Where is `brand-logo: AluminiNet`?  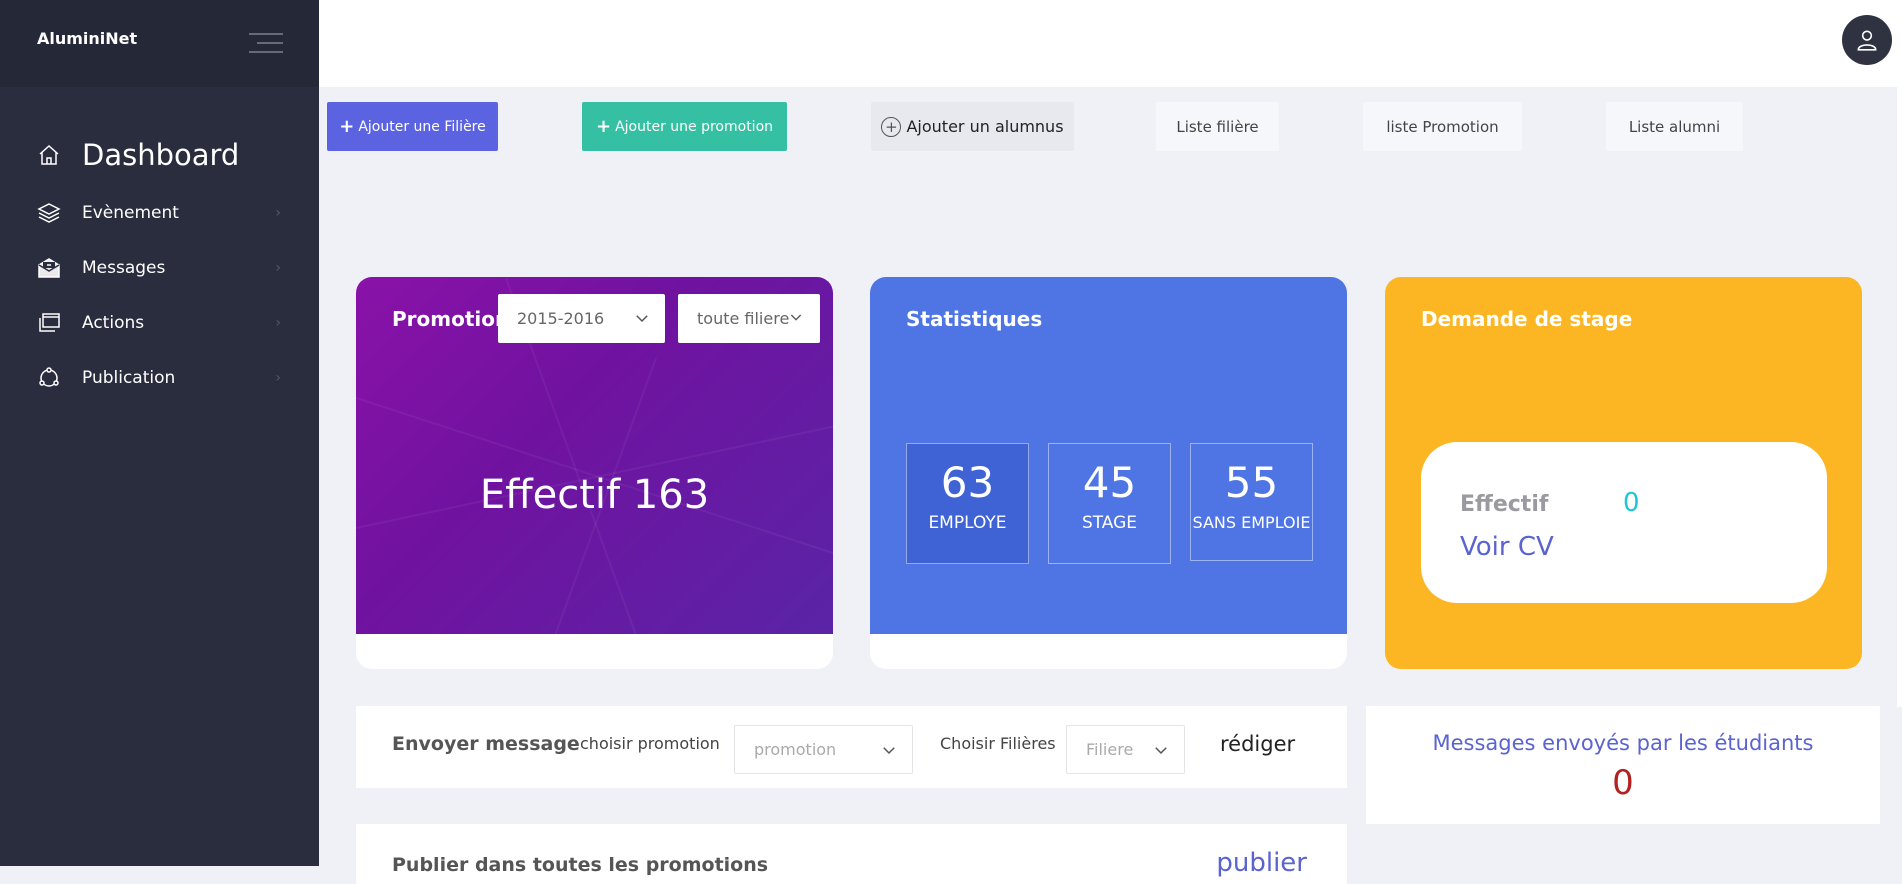 brand-logo: AluminiNet is located at coordinates (87, 38).